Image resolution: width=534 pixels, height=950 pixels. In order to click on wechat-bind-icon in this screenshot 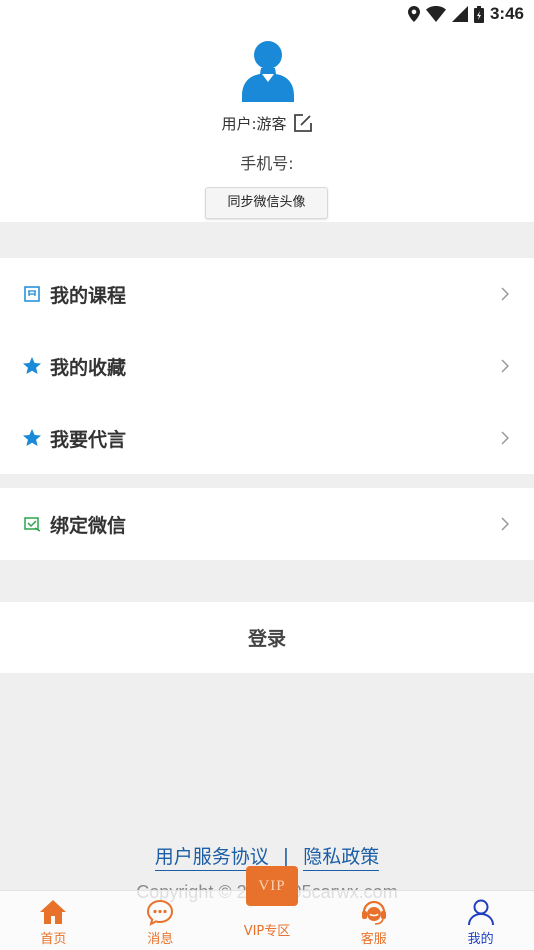, I will do `click(32, 524)`.